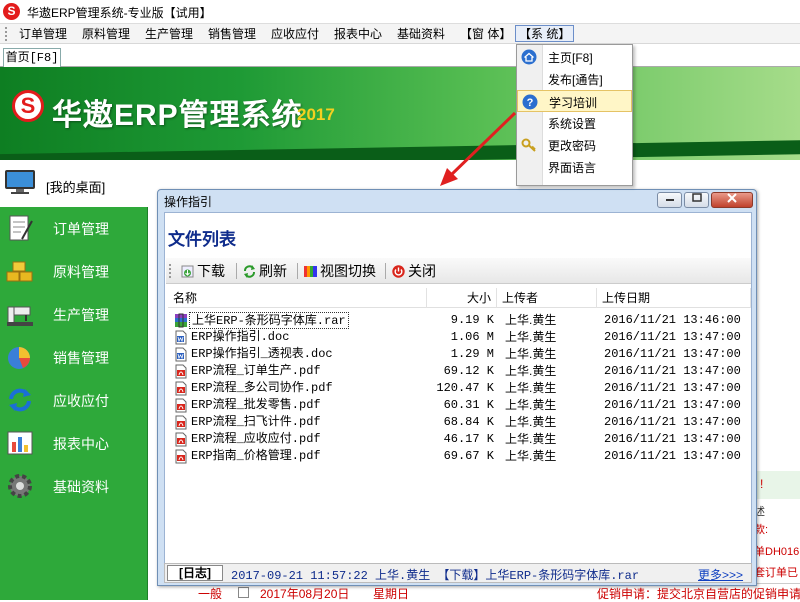 The image size is (800, 602). What do you see at coordinates (776, 573) in the screenshot?
I see `notice-text: 套订单已` at bounding box center [776, 573].